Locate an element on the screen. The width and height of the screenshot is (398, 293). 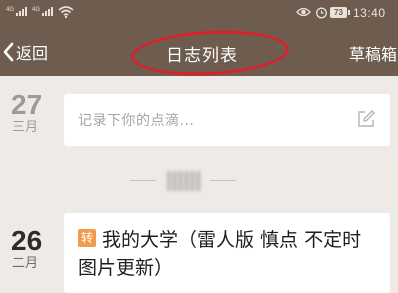
back-button: 返回 is located at coordinates (25, 52).